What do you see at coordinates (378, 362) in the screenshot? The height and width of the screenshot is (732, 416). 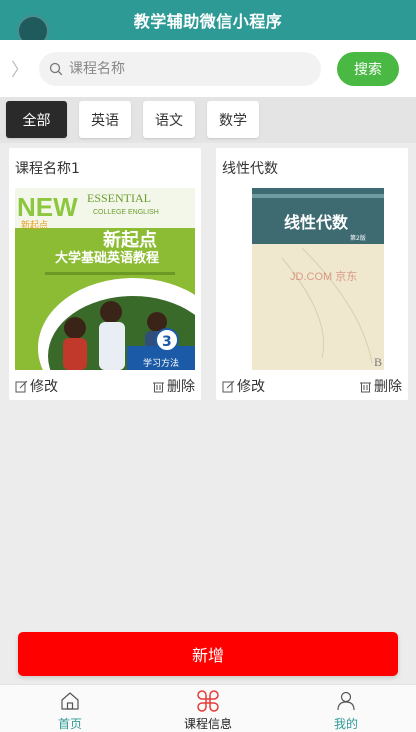 I see `cover-corner-letter: B` at bounding box center [378, 362].